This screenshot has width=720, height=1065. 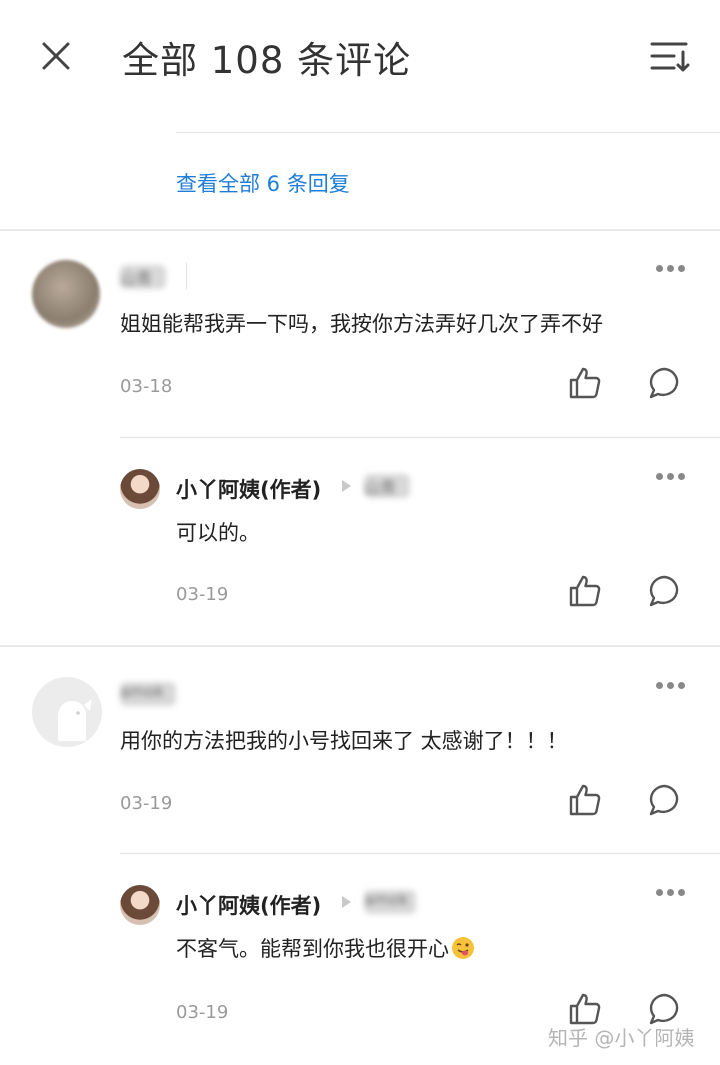 What do you see at coordinates (263, 183) in the screenshot?
I see `view-all-replies-link: 查看全部 6 条回复` at bounding box center [263, 183].